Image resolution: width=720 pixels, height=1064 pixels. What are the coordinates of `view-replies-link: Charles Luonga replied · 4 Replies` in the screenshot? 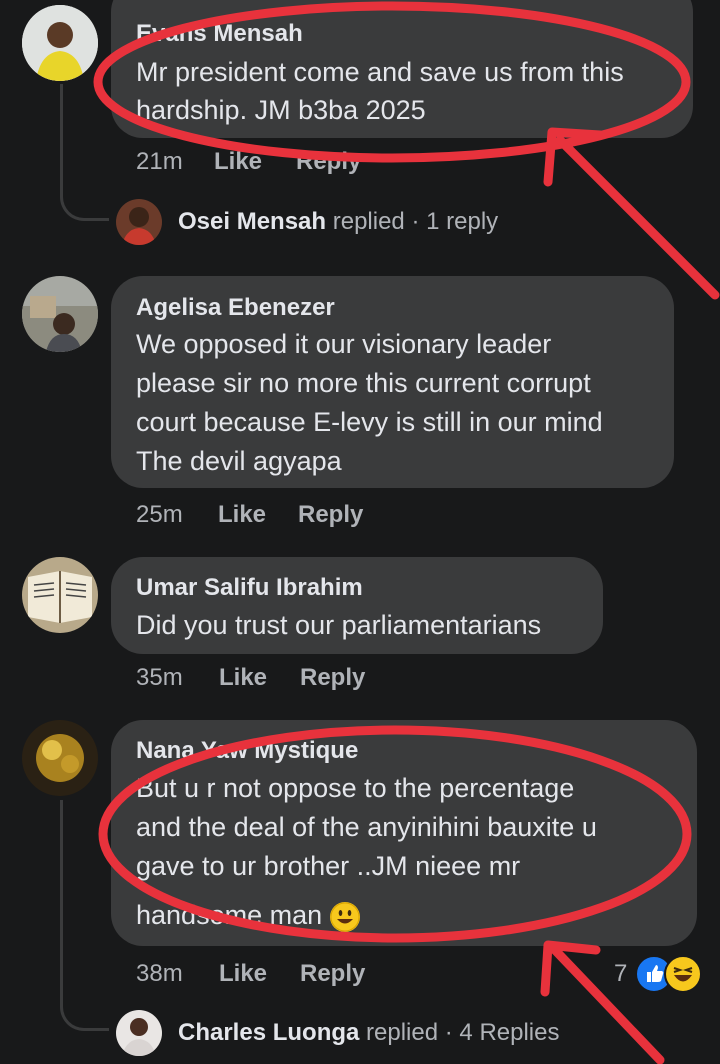 It's located at (368, 1033).